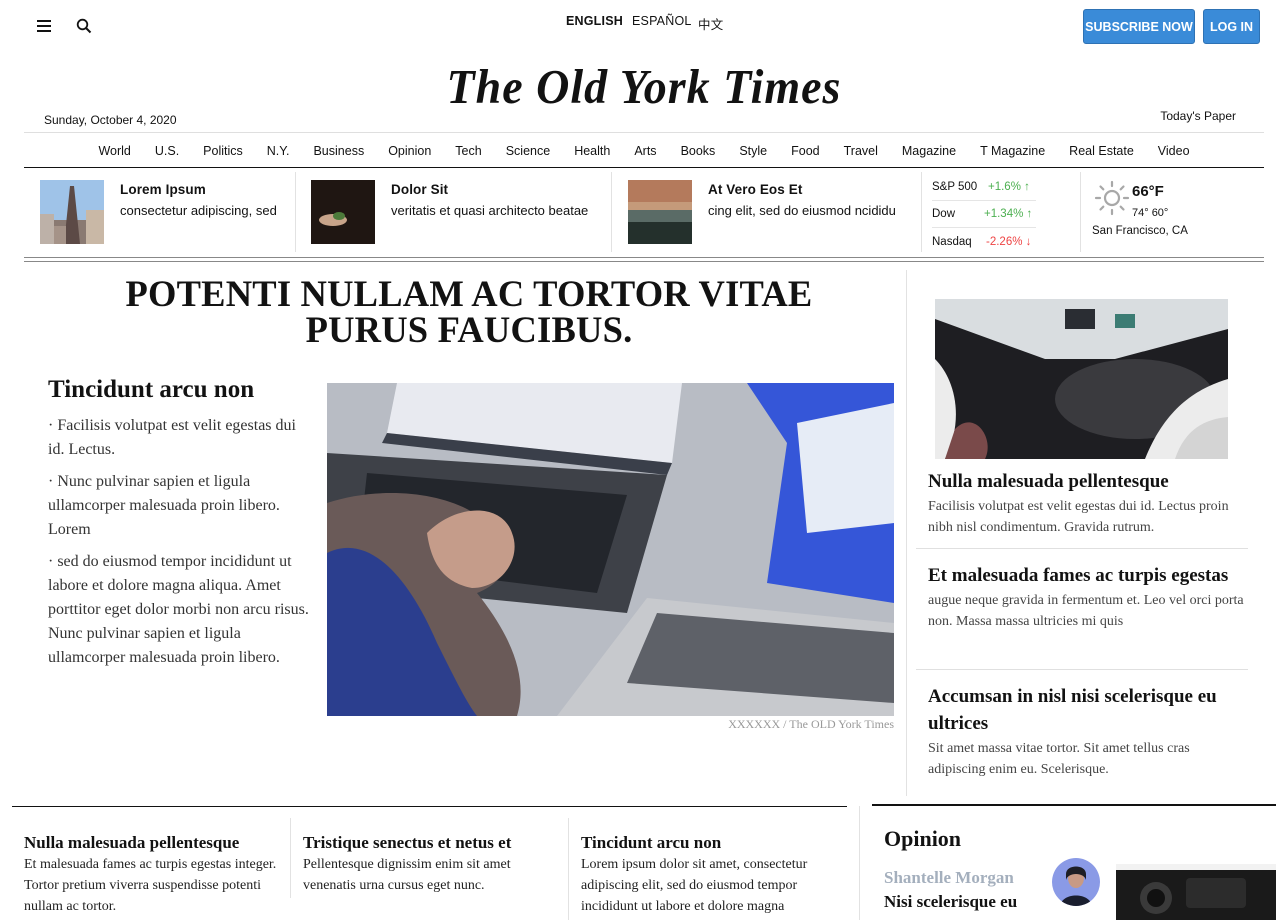 This screenshot has width=1288, height=920. I want to click on login-button: LOG IN, so click(1231, 26).